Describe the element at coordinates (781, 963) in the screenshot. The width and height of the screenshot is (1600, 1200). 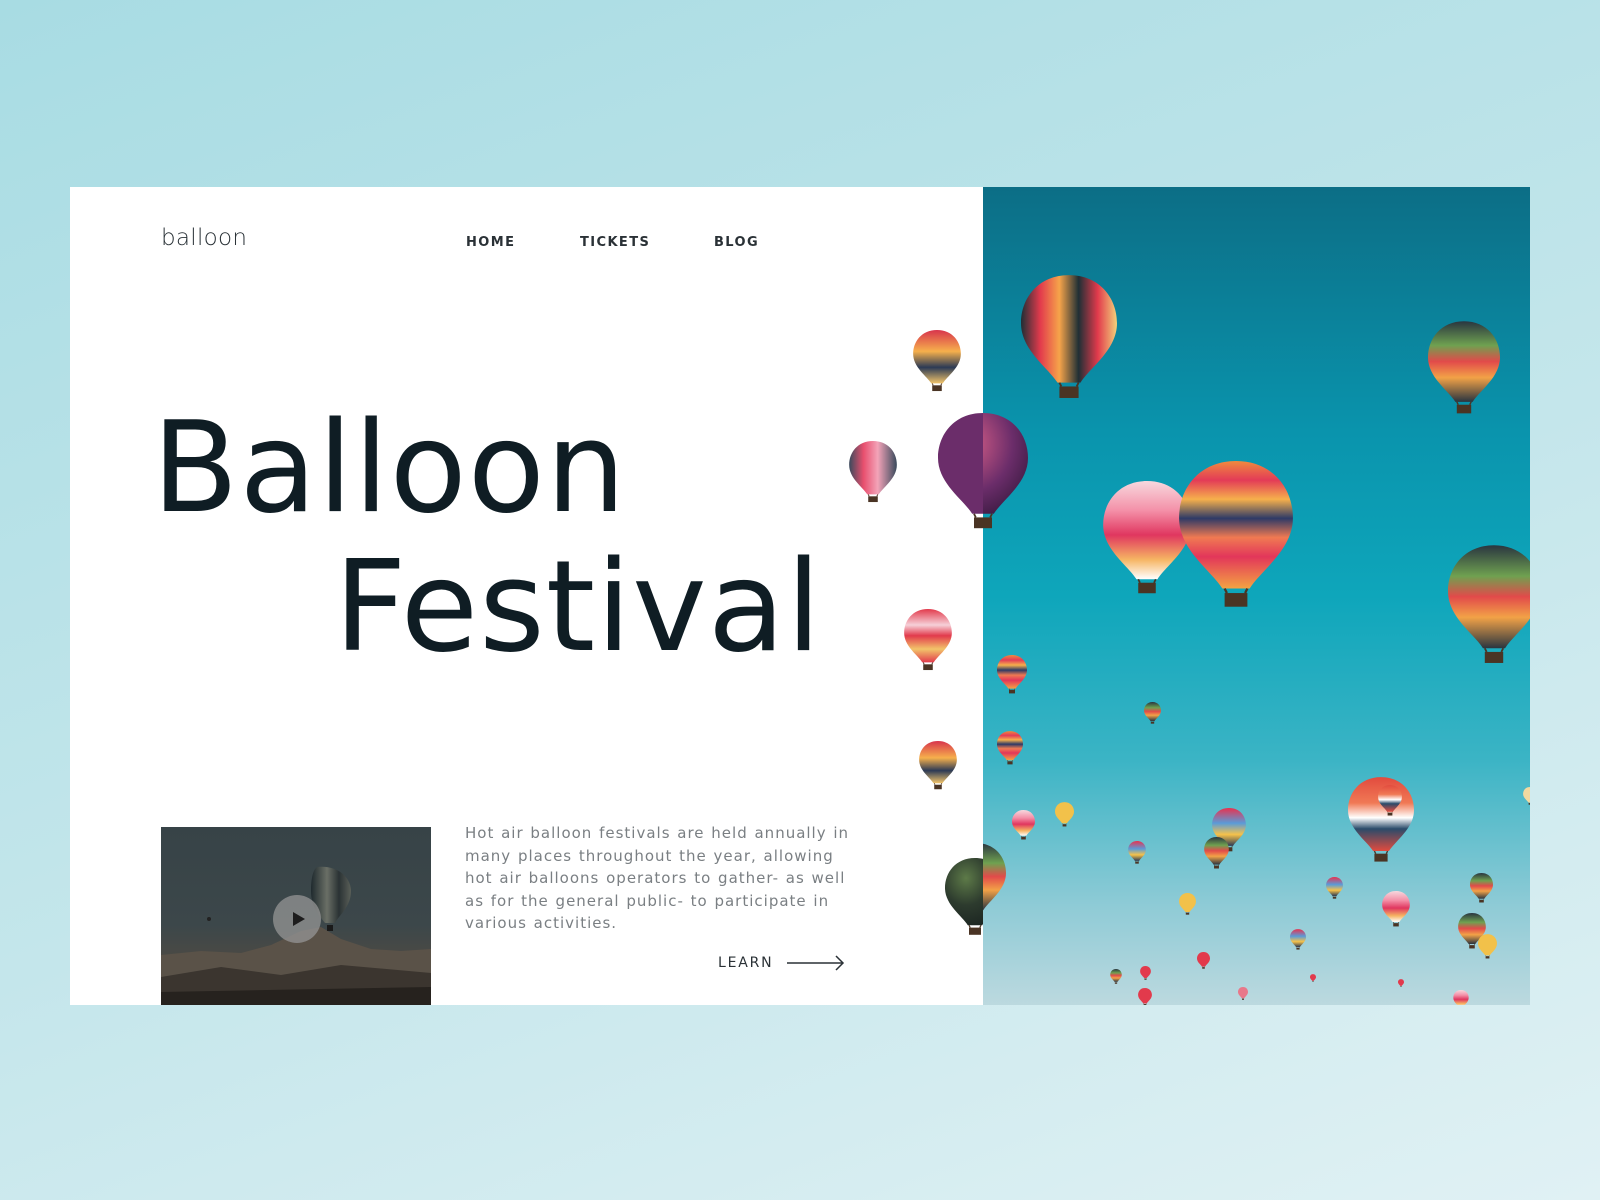
I see `learn-link: LEARN` at that location.